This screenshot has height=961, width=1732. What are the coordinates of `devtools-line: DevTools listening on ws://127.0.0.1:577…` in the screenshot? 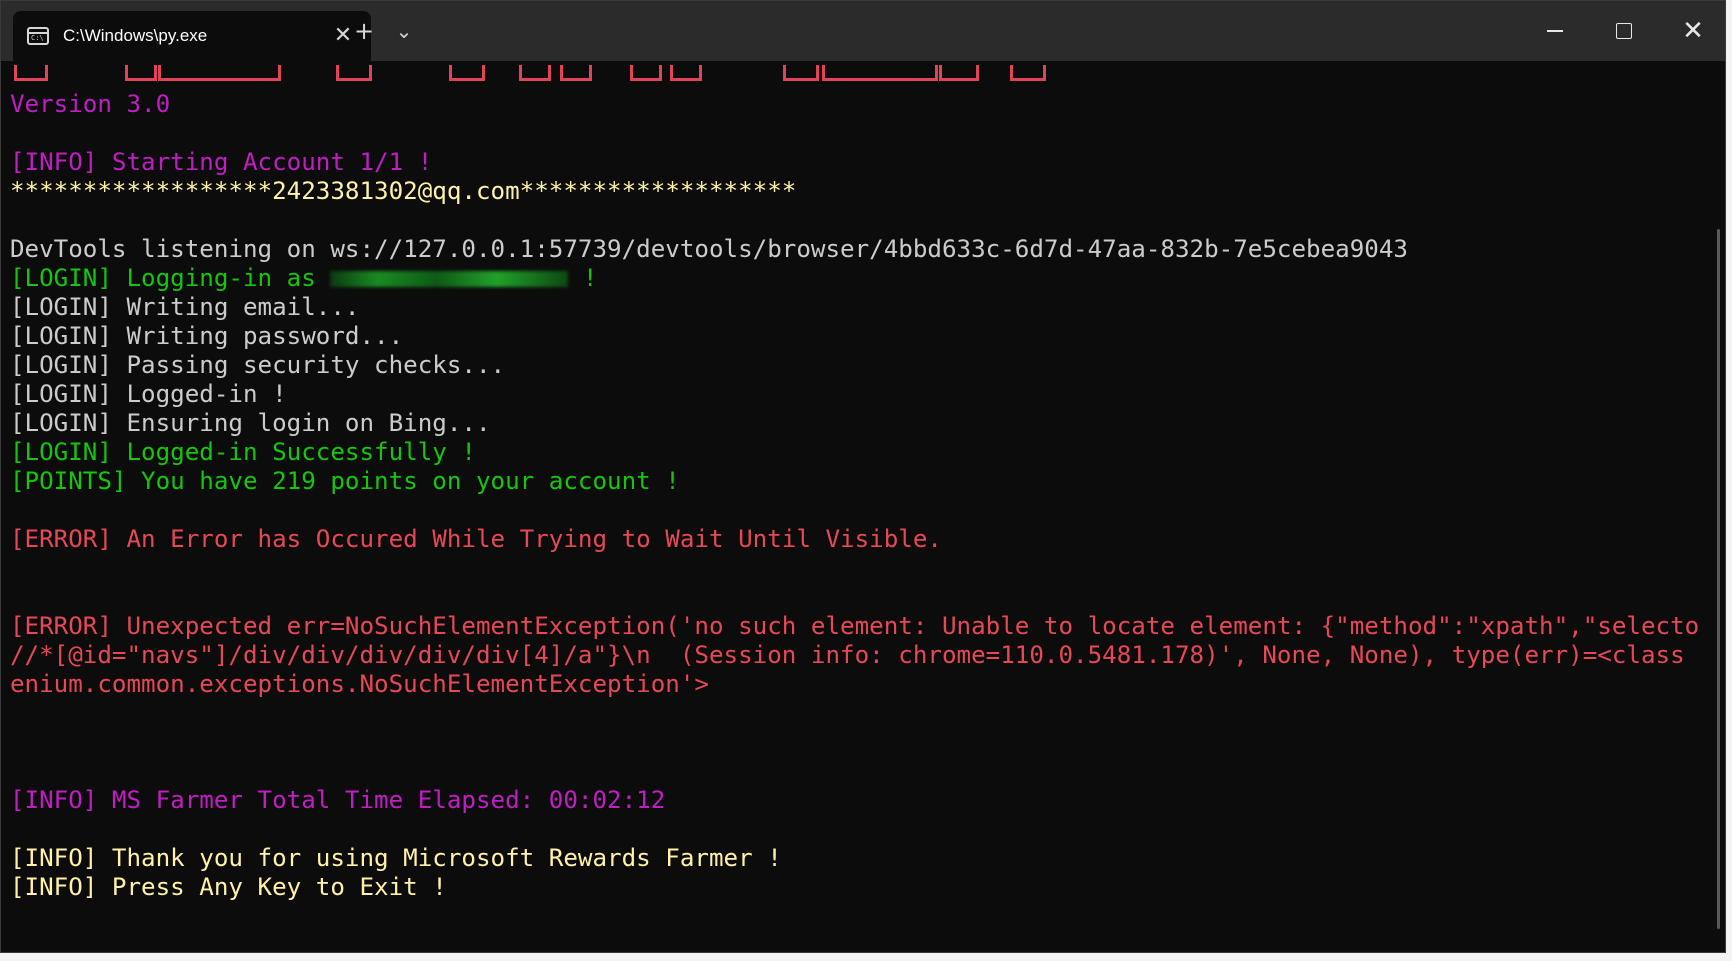 It's located at (709, 249).